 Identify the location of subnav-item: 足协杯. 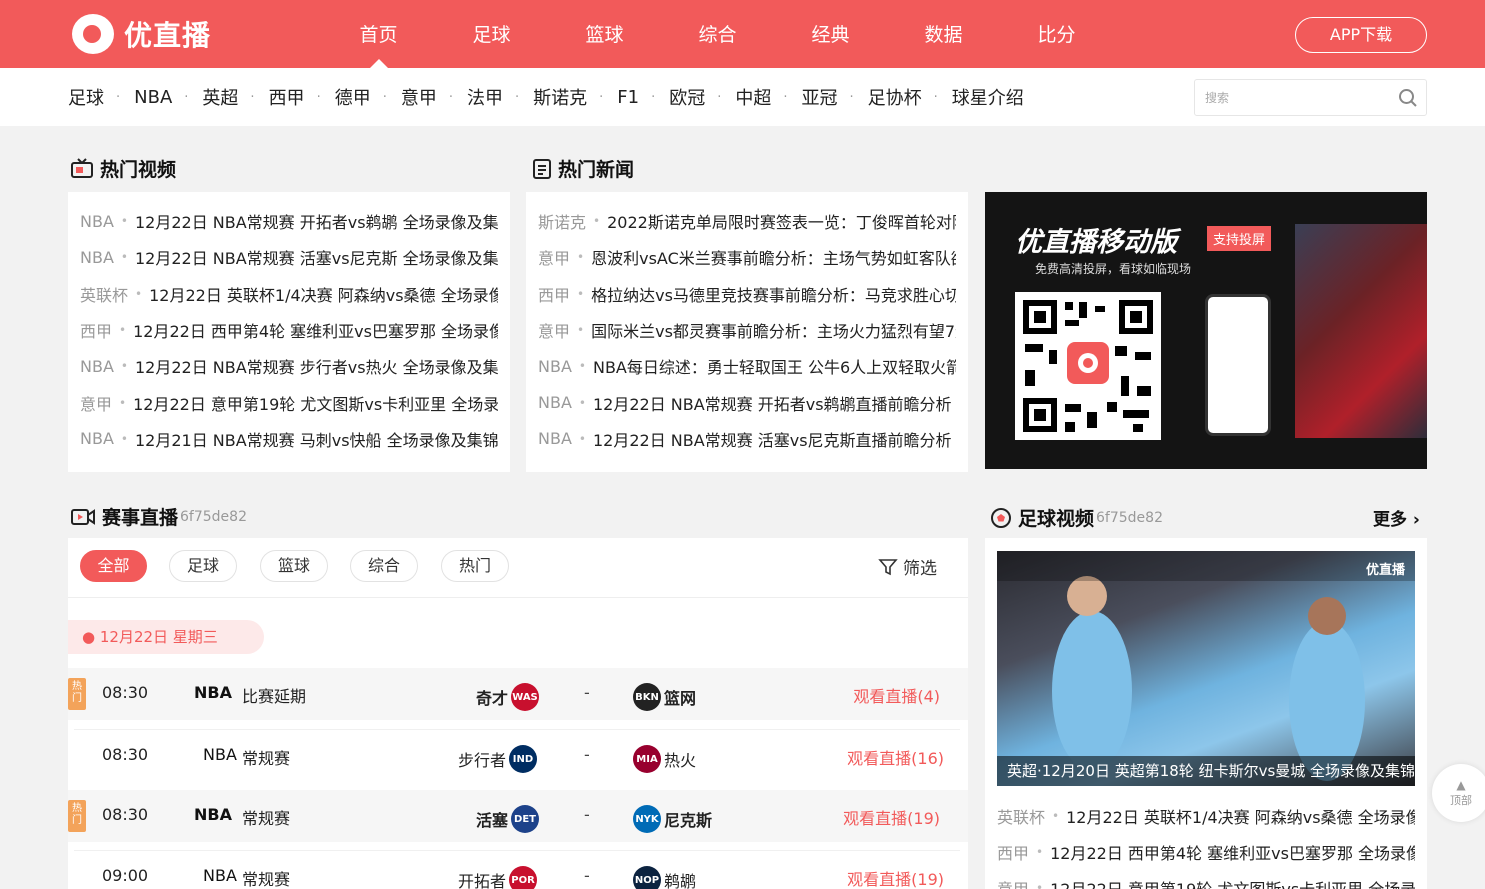
(895, 97).